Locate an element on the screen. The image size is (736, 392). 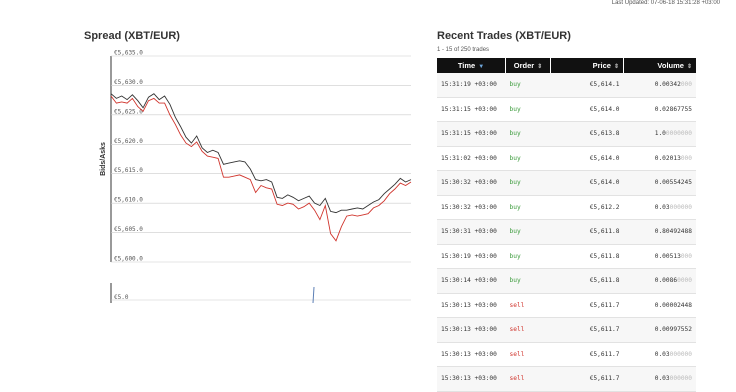
volume-value: 0.0086 is located at coordinates (666, 281).